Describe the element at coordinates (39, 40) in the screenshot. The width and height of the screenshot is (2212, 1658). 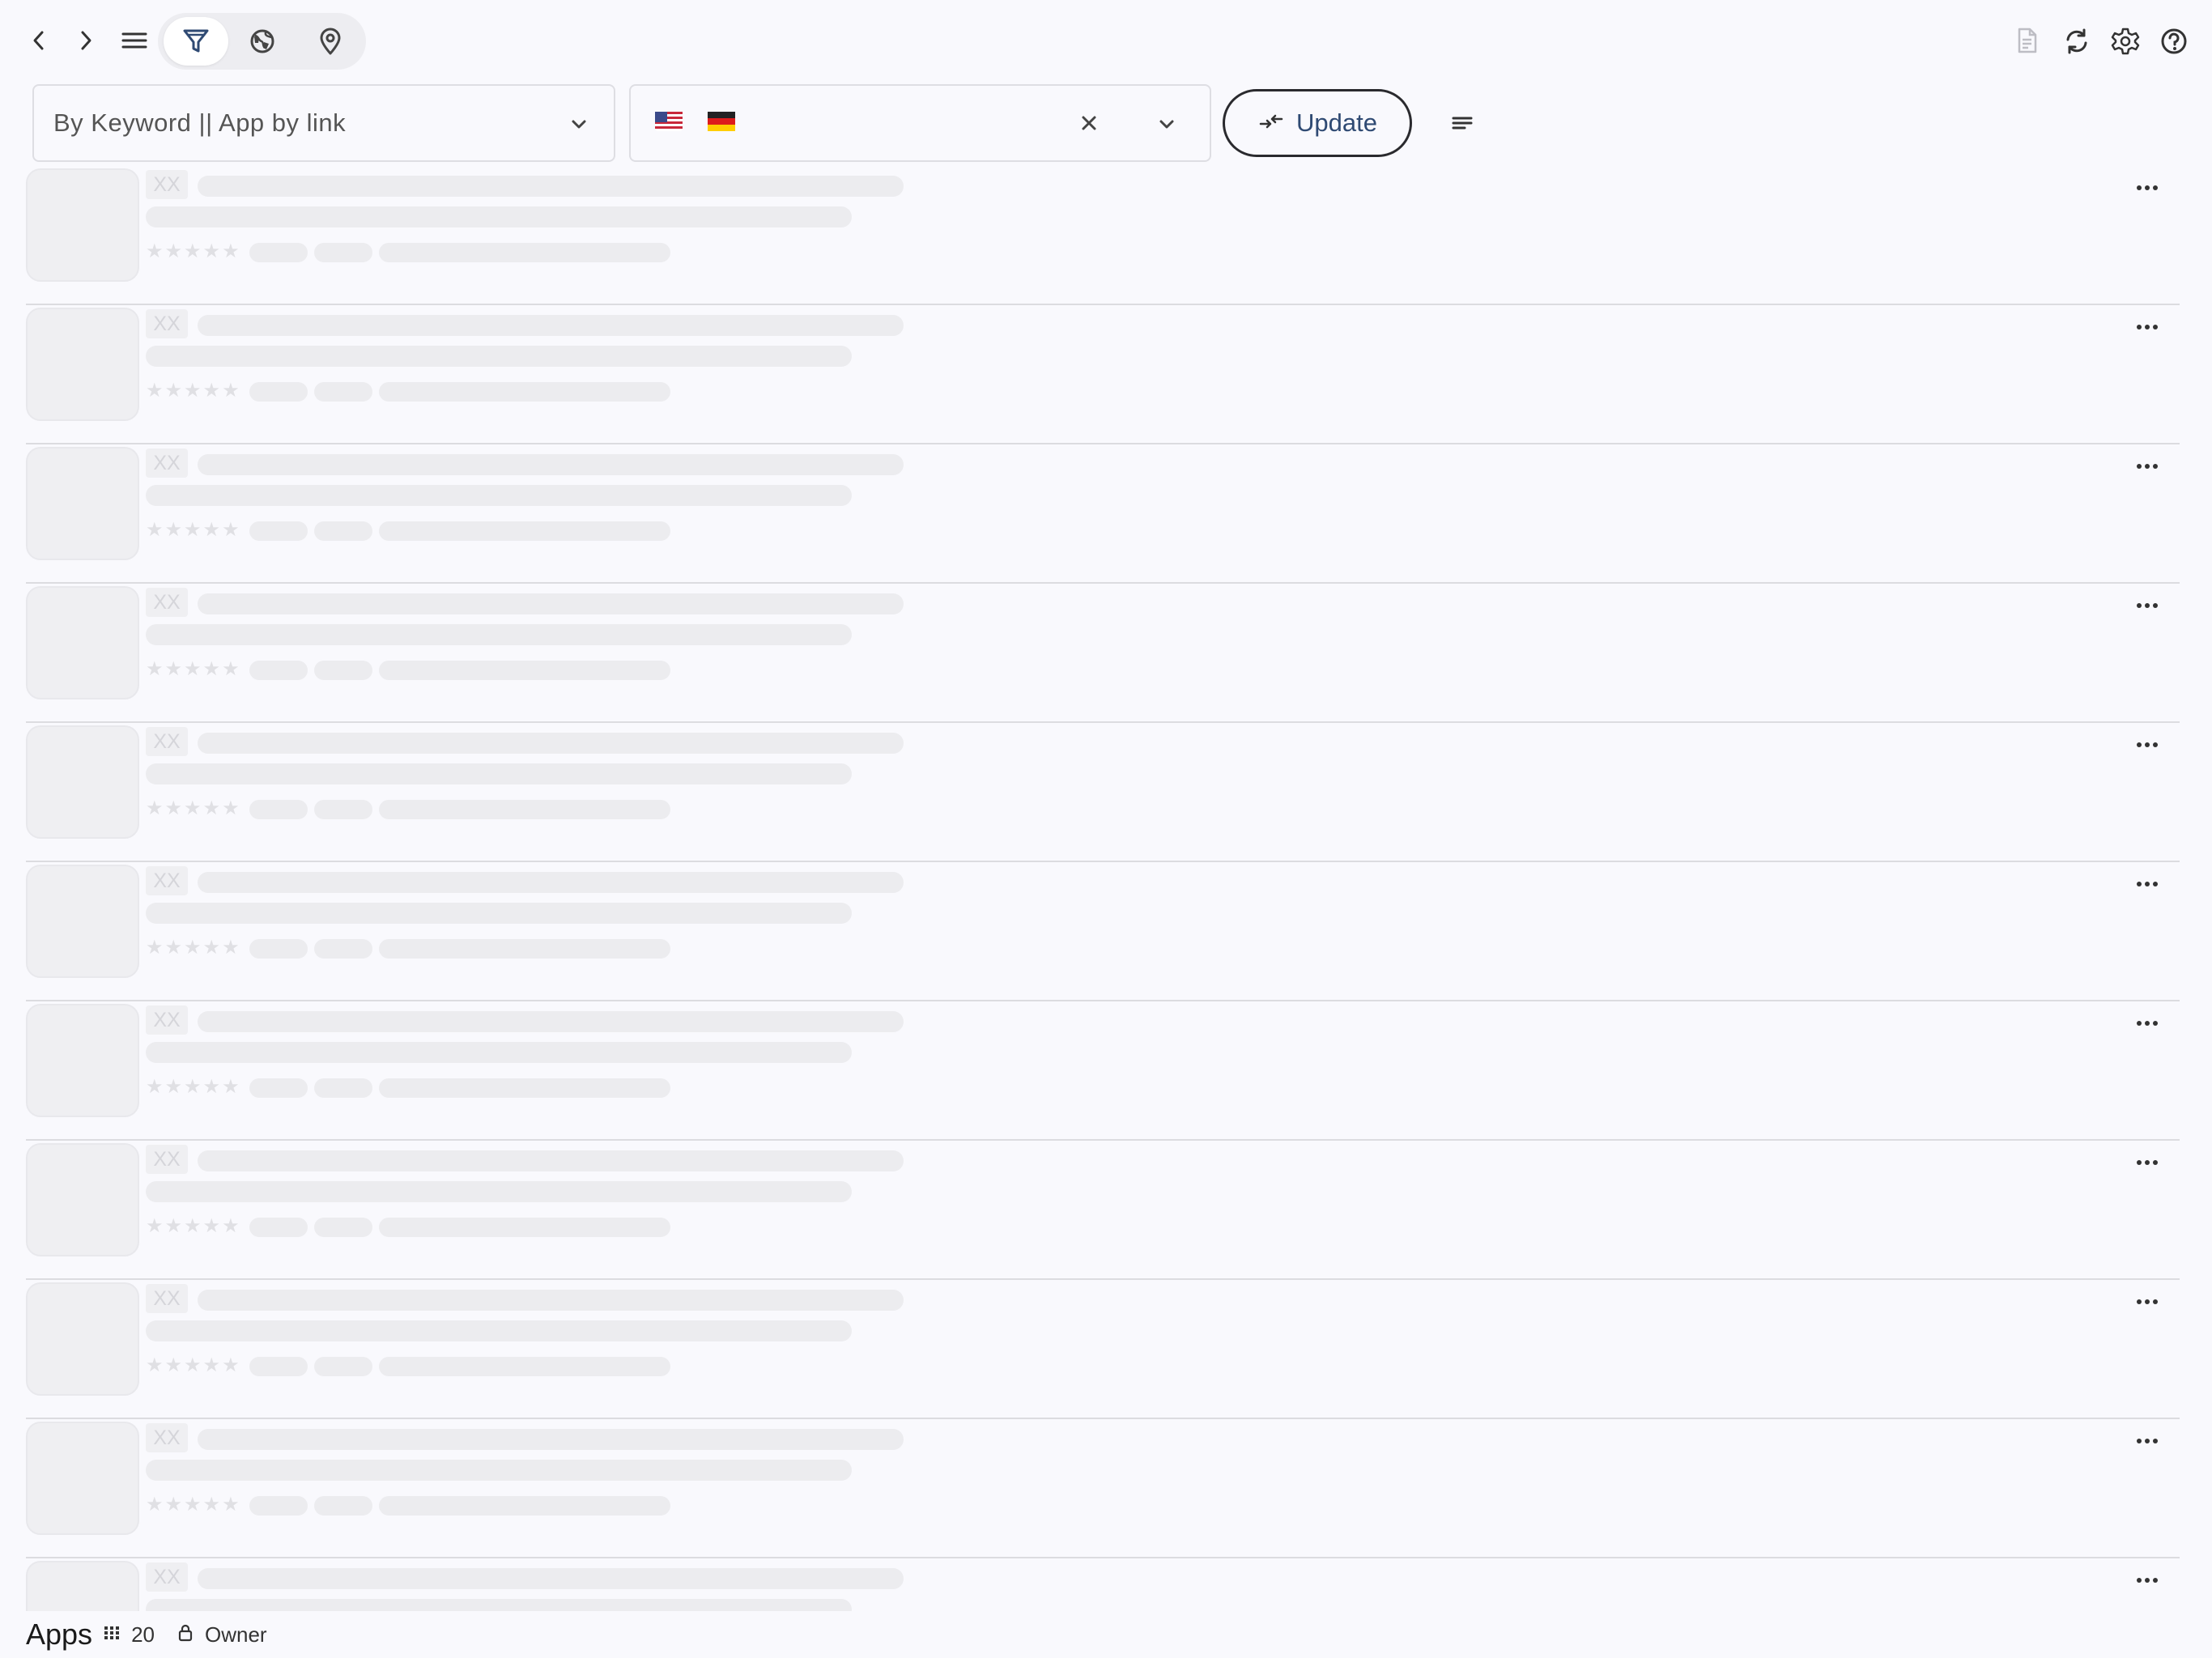
I see `chevron-left-icon` at that location.